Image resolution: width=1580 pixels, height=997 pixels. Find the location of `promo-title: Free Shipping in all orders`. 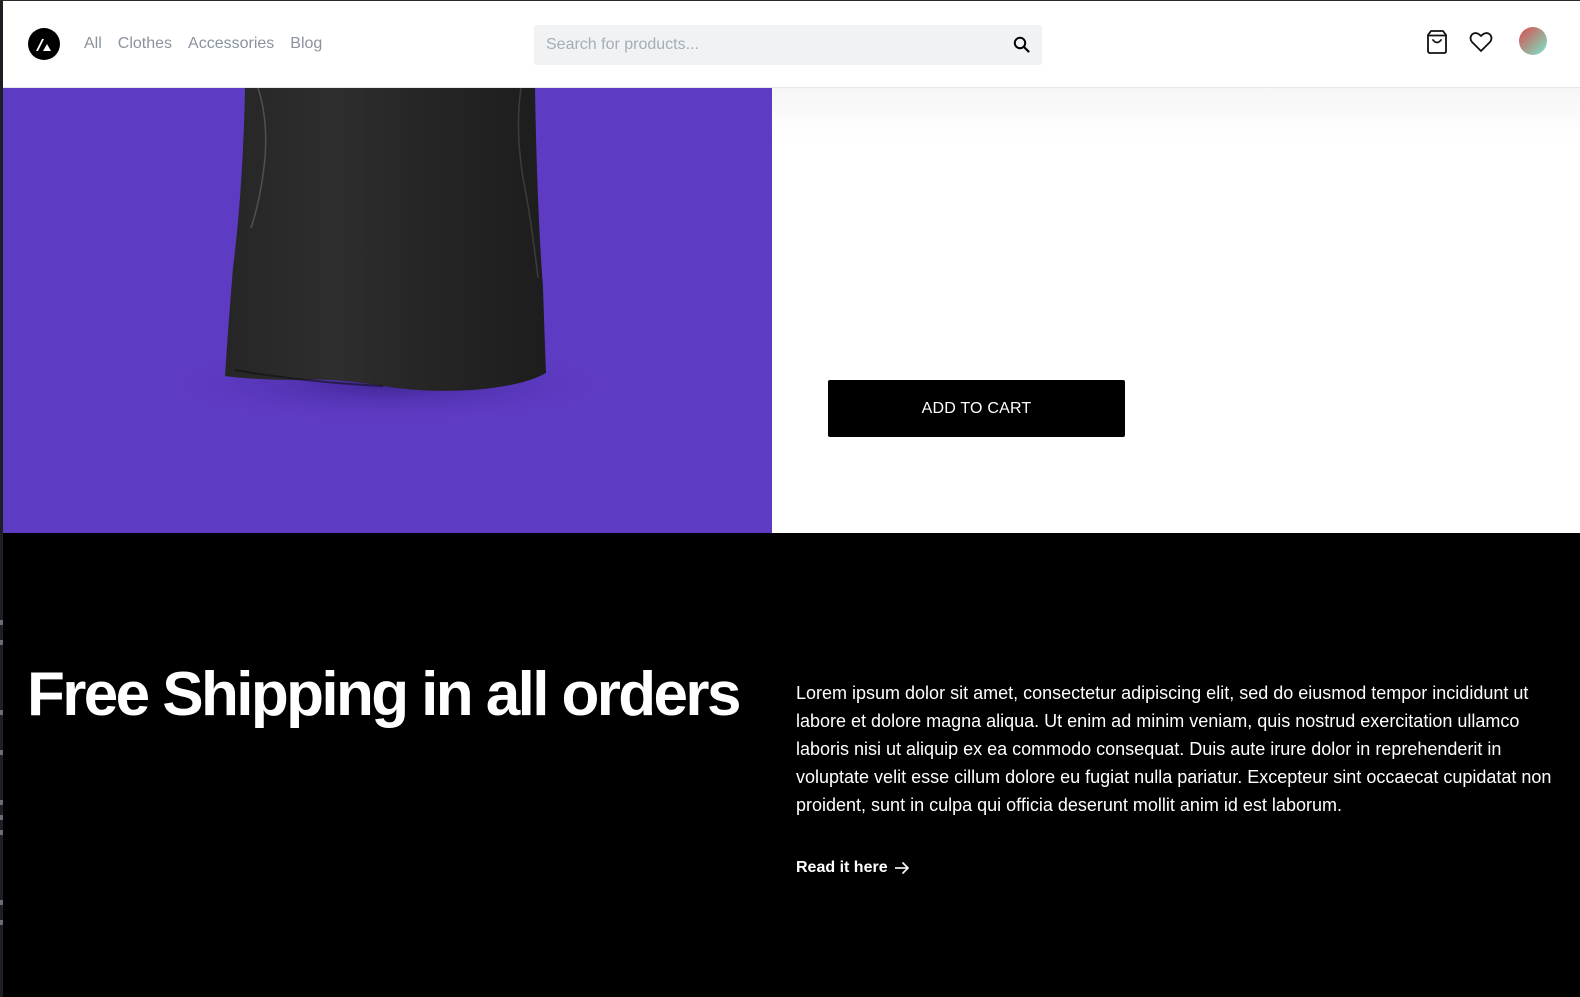

promo-title: Free Shipping in all orders is located at coordinates (384, 694).